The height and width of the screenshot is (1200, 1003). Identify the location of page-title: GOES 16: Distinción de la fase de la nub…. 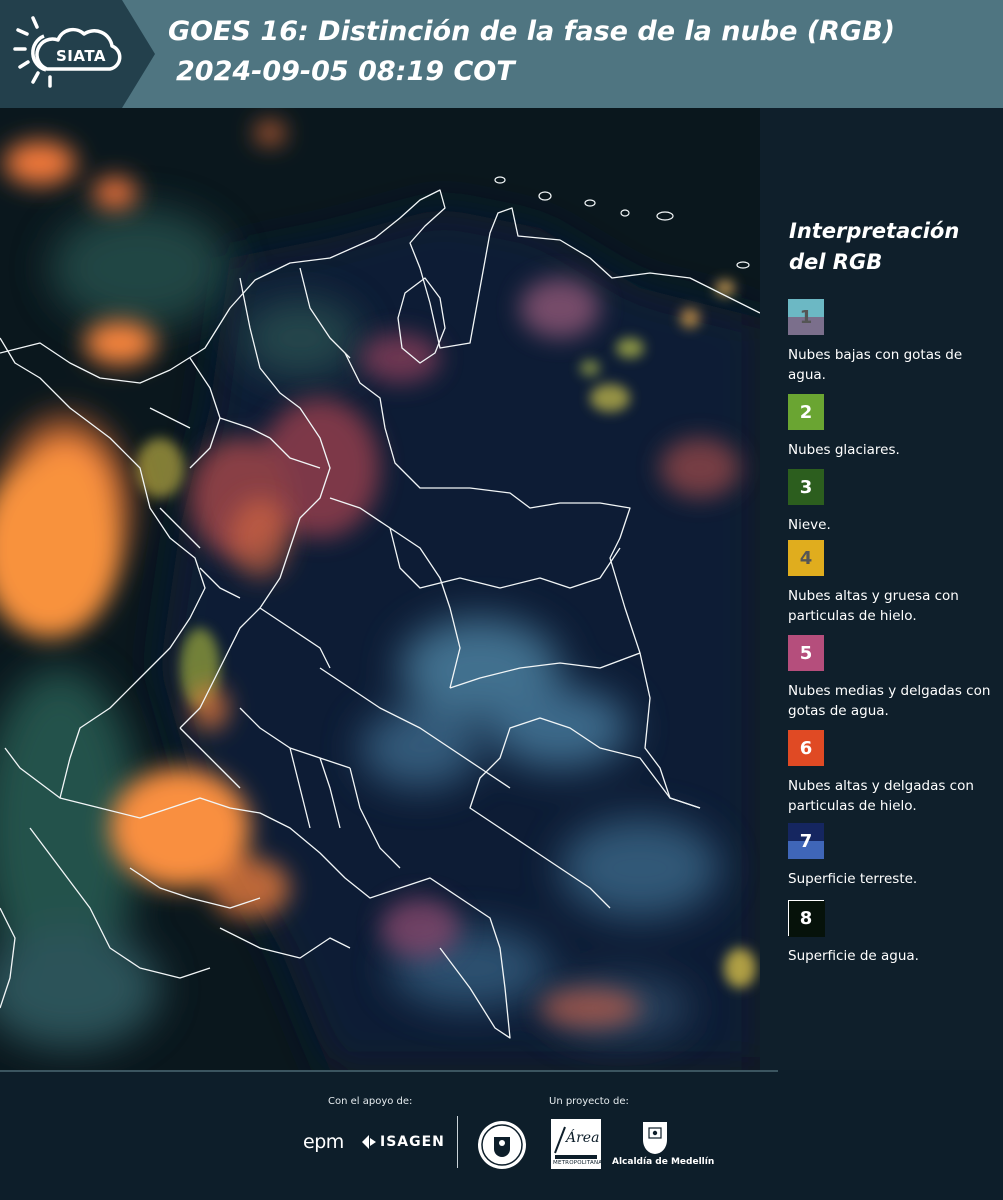
(531, 31).